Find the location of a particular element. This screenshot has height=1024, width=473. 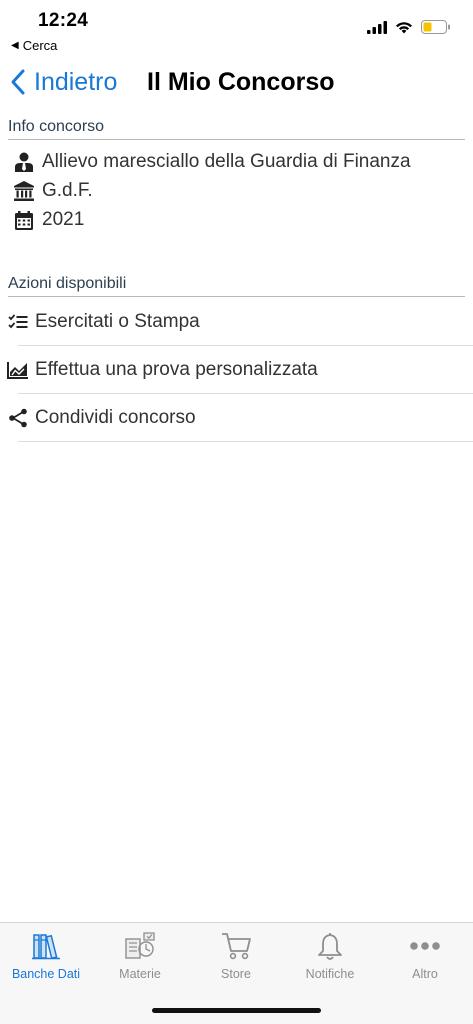

action-label: Effettua una prova personalizzata is located at coordinates (176, 369).